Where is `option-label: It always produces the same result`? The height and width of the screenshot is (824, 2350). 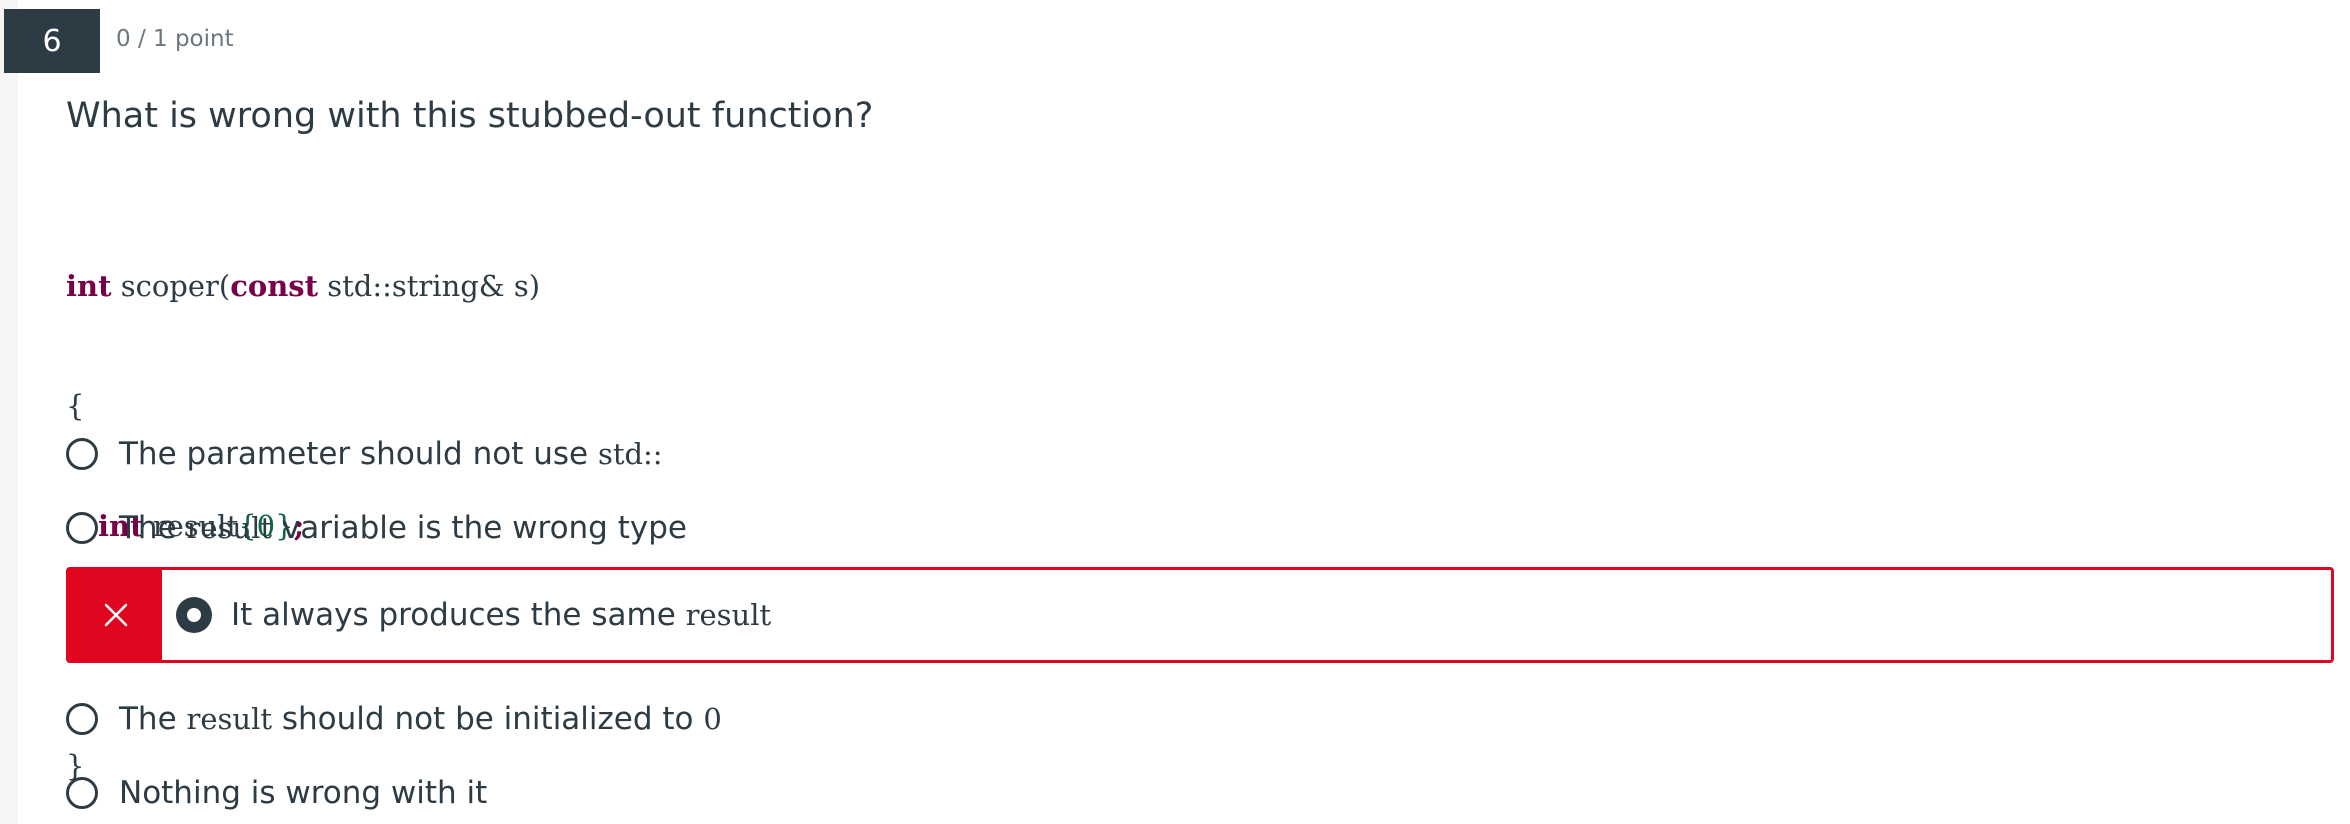
option-label: It always produces the same result is located at coordinates (501, 615).